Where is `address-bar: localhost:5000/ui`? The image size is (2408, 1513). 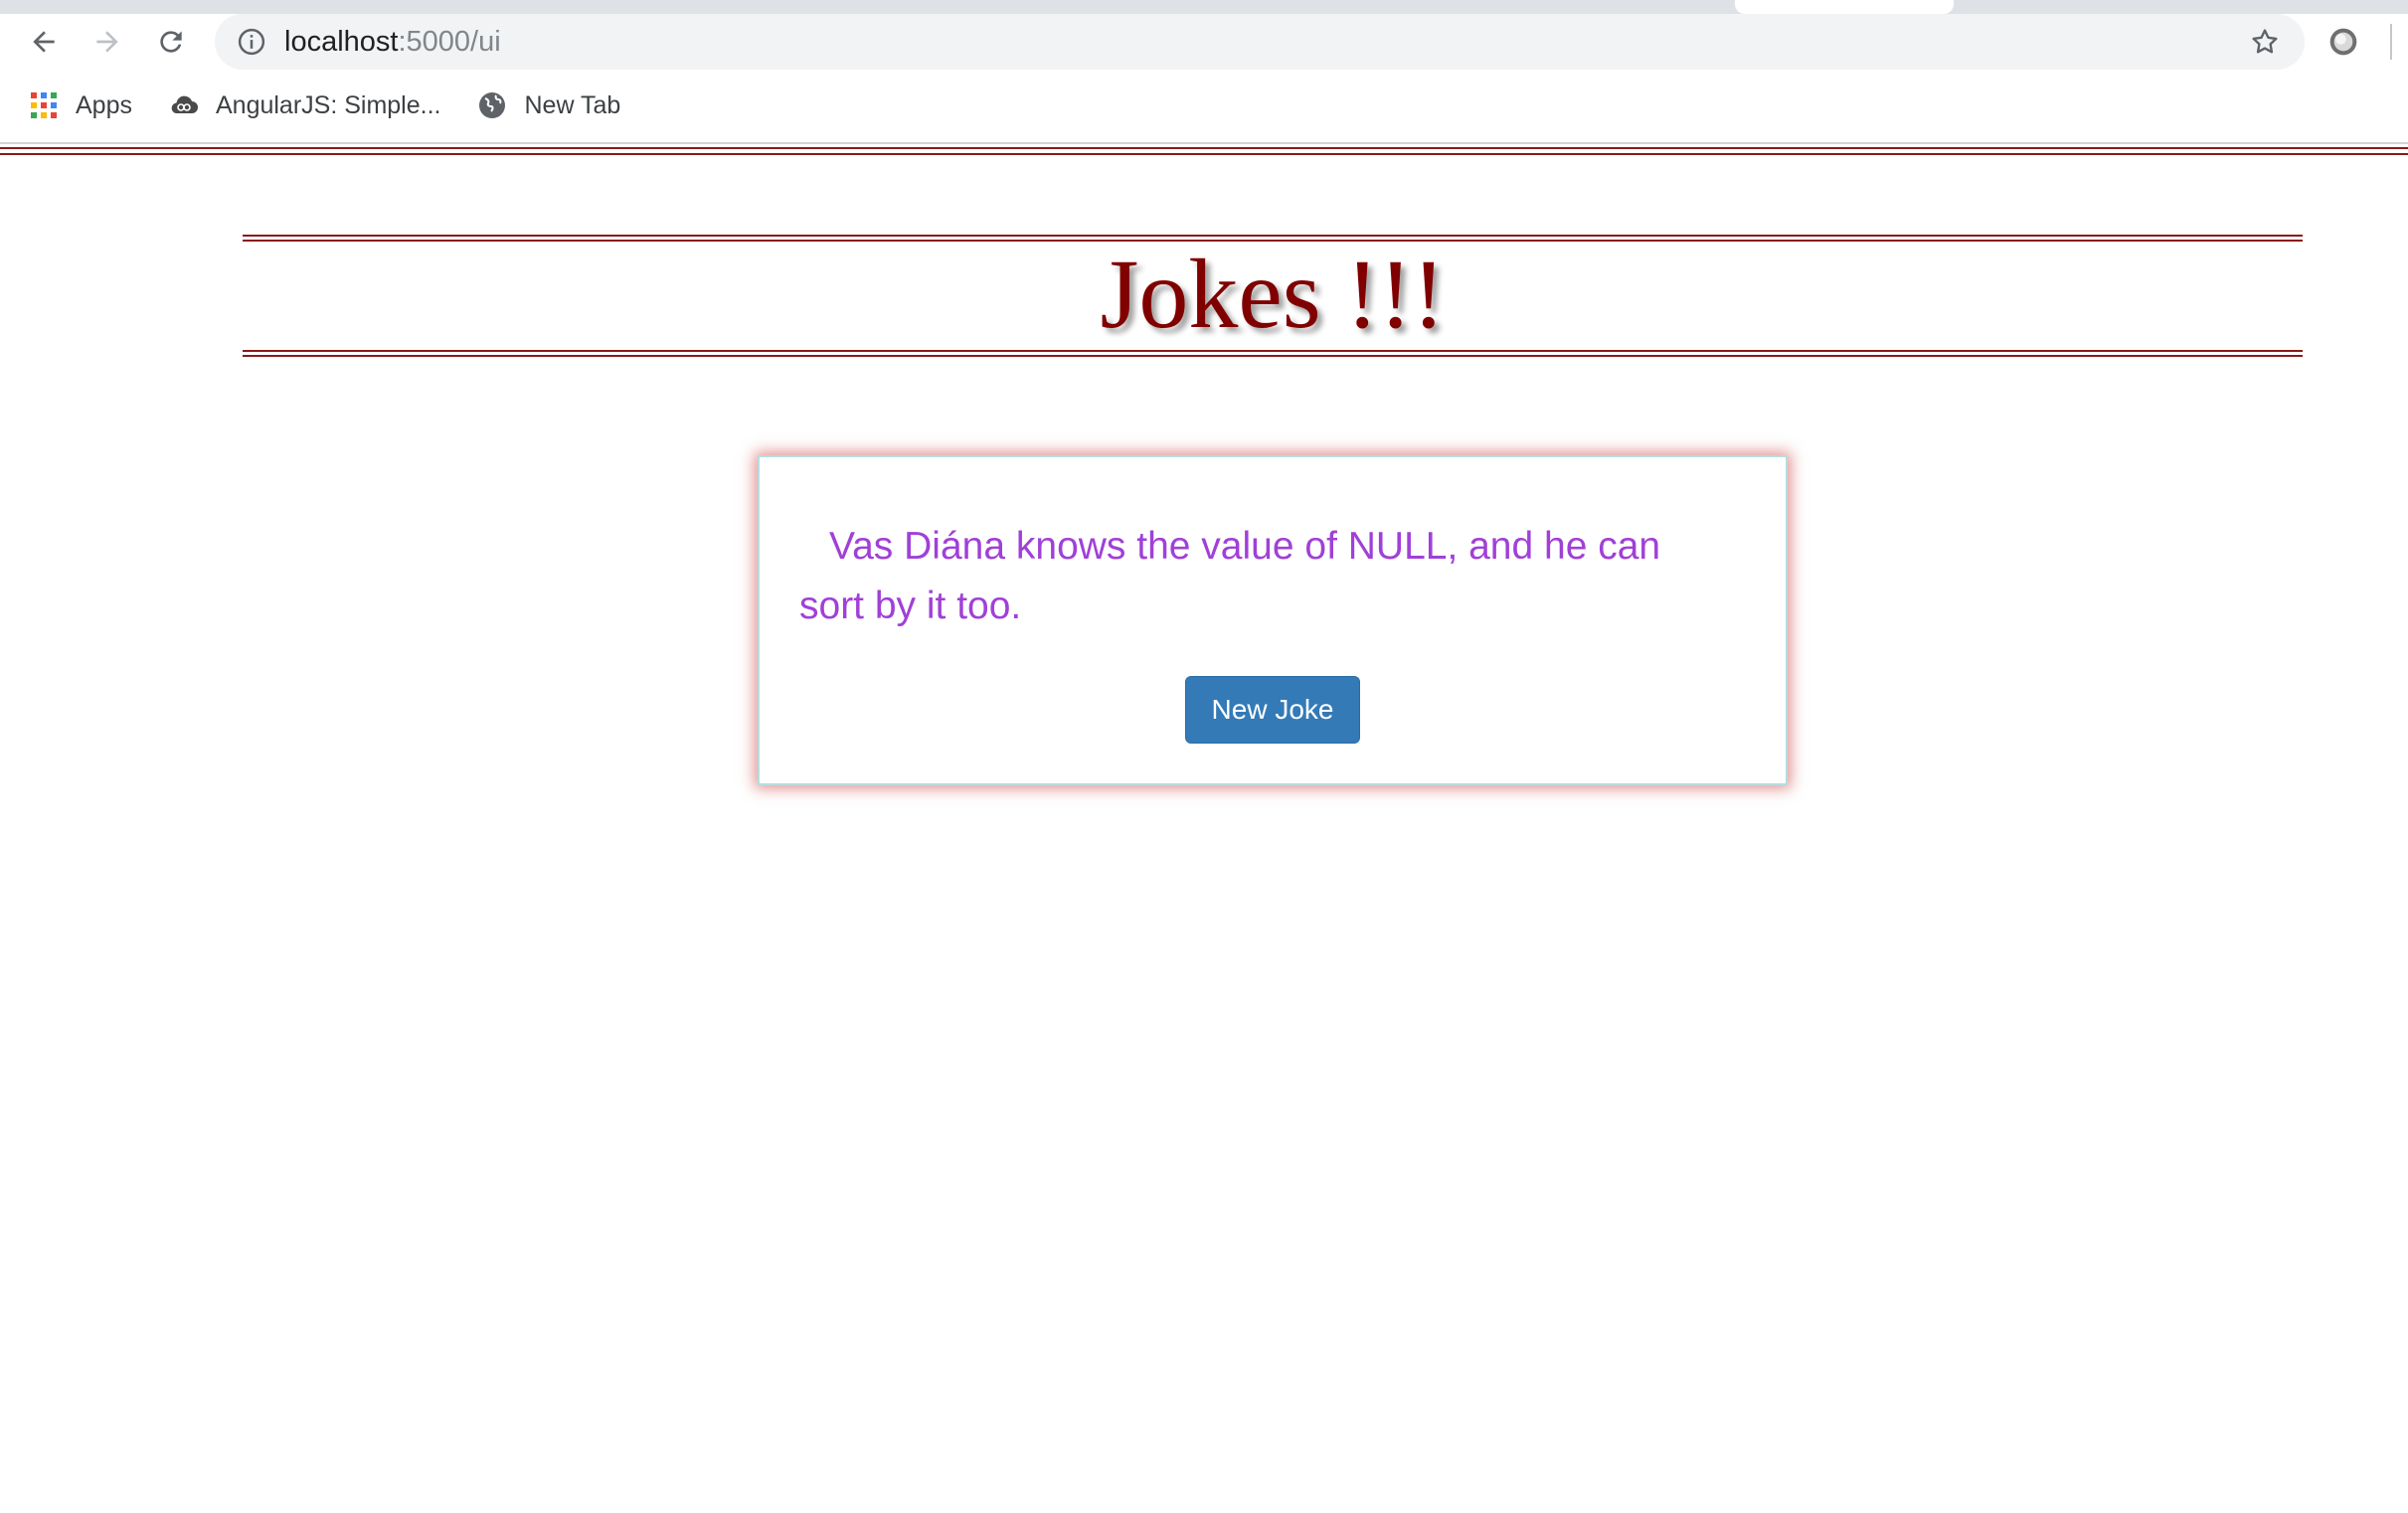
address-bar: localhost:5000/ui is located at coordinates (1260, 42).